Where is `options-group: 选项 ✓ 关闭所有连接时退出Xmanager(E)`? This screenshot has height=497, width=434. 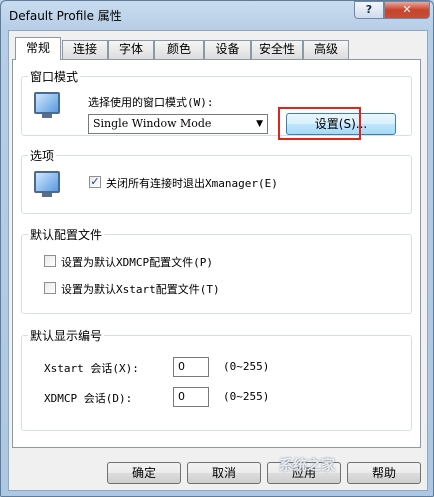
options-group: 选项 ✓ 关闭所有连接时退出Xmanager(E) is located at coordinates (216, 180).